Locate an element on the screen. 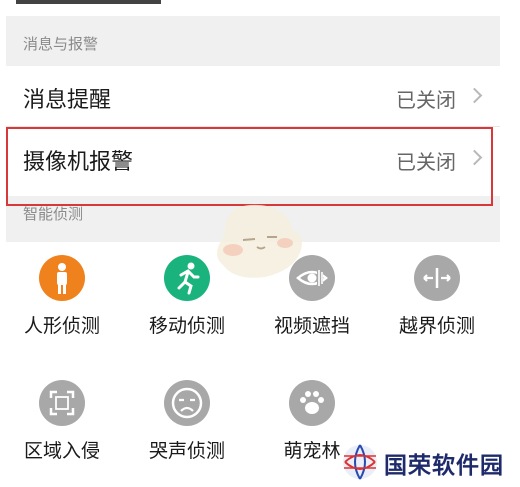 The image size is (520, 487). detection-boundary: 越界侦测 is located at coordinates (437, 296).